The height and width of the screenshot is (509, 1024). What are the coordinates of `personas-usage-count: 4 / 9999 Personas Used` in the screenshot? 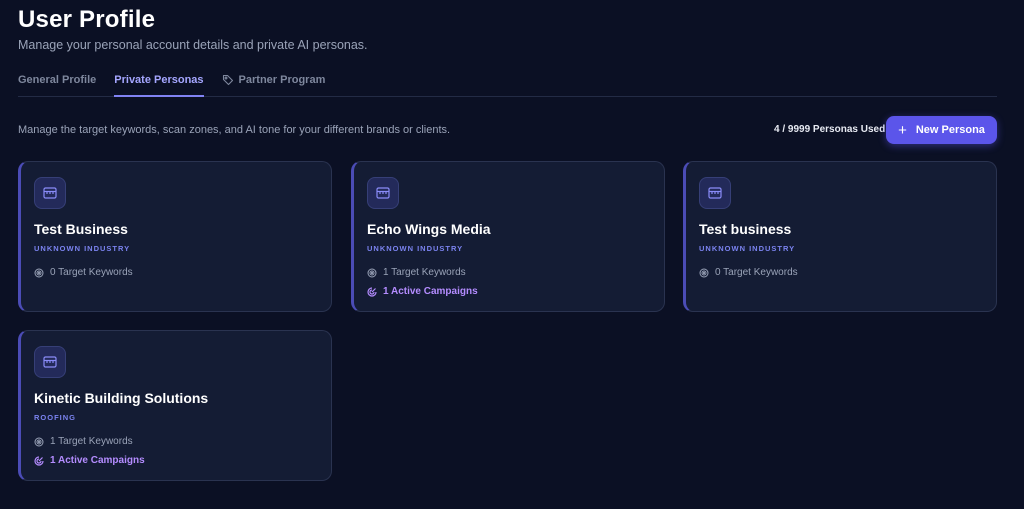 It's located at (830, 129).